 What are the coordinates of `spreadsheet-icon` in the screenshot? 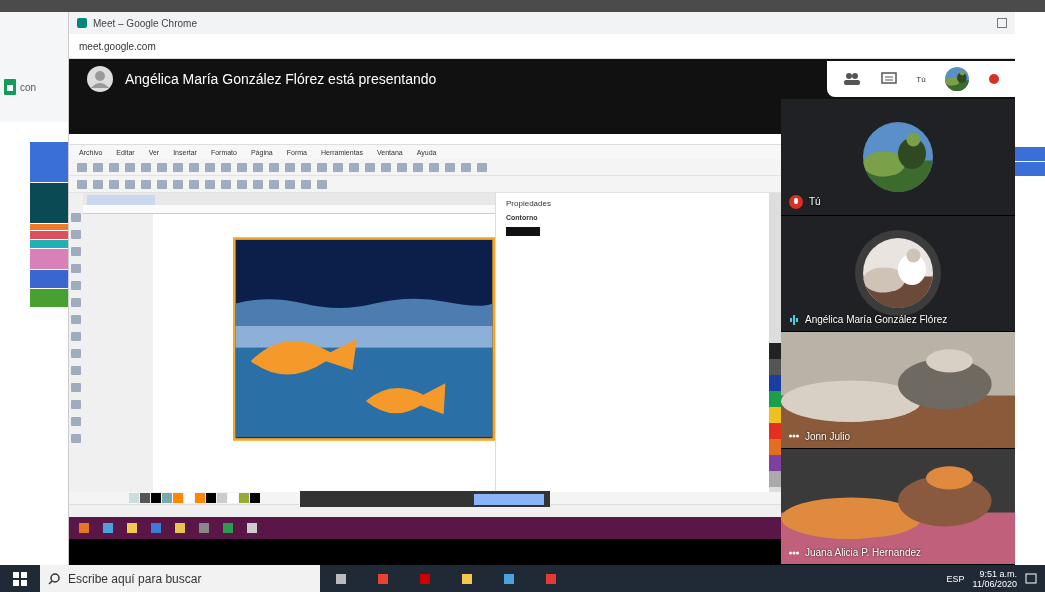 It's located at (10, 87).